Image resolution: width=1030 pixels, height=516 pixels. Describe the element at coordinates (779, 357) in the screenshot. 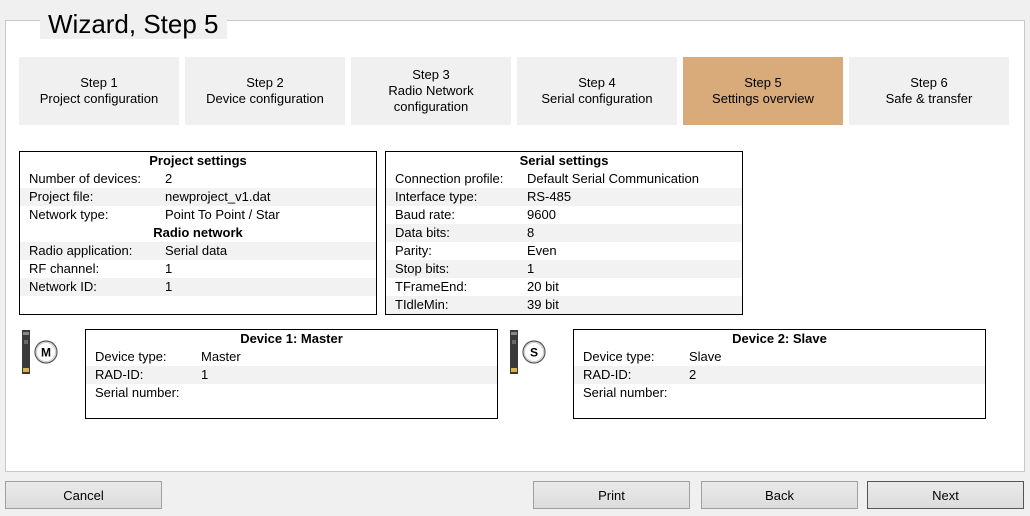

I see `device-row: Device type: Slave` at that location.